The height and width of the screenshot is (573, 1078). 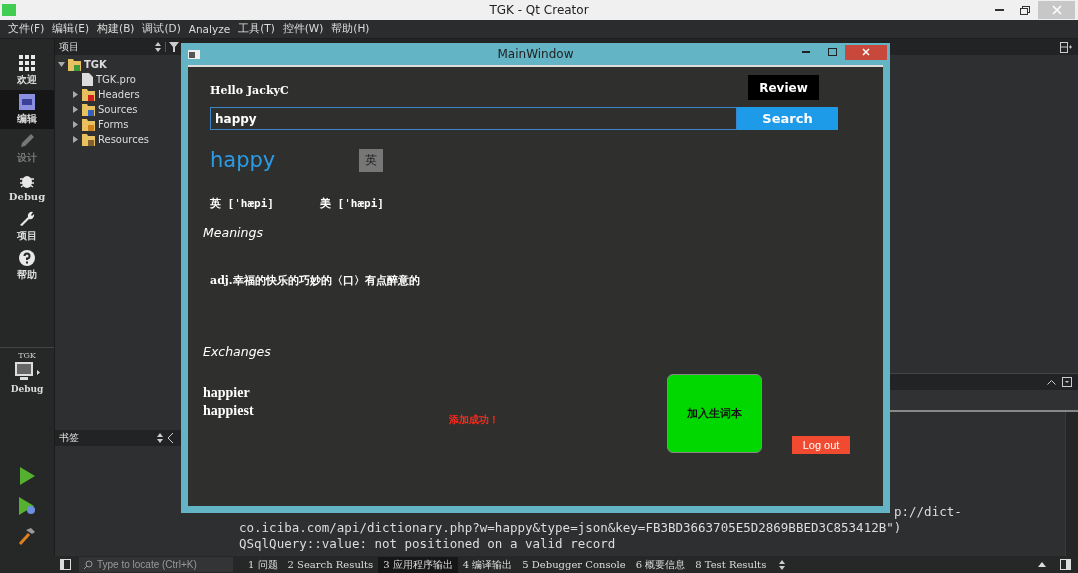 What do you see at coordinates (371, 160) in the screenshot?
I see `language-button: 英` at bounding box center [371, 160].